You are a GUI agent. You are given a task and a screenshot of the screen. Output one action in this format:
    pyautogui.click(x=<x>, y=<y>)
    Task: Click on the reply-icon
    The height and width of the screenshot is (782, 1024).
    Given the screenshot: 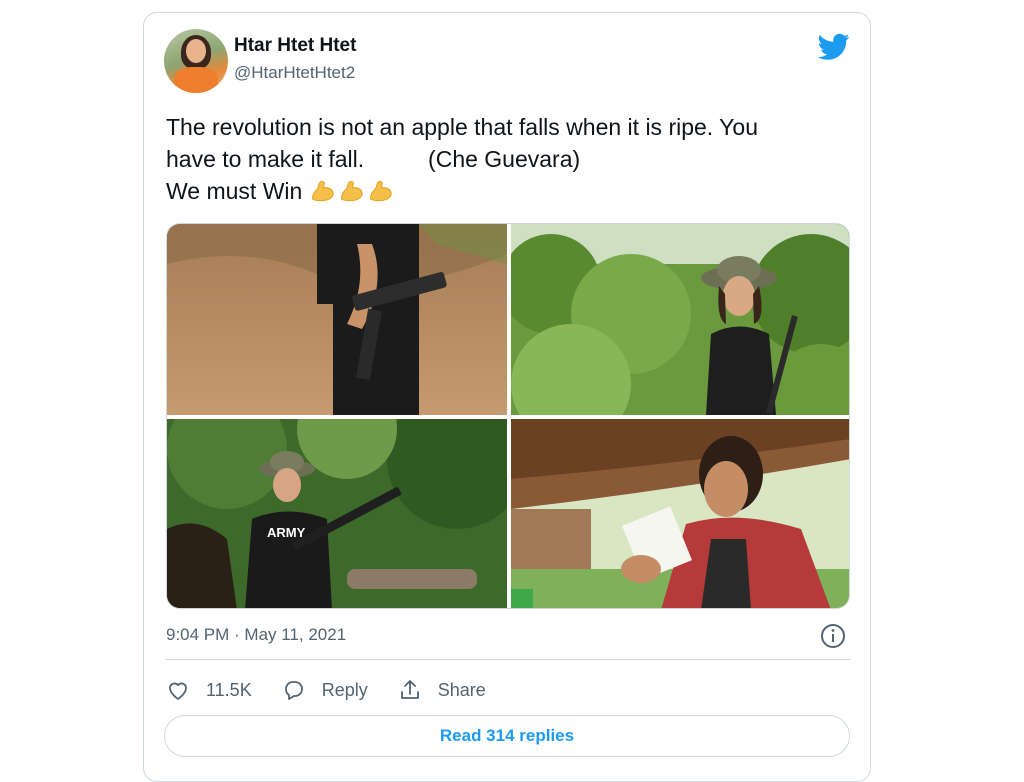 What is the action you would take?
    pyautogui.click(x=293, y=690)
    